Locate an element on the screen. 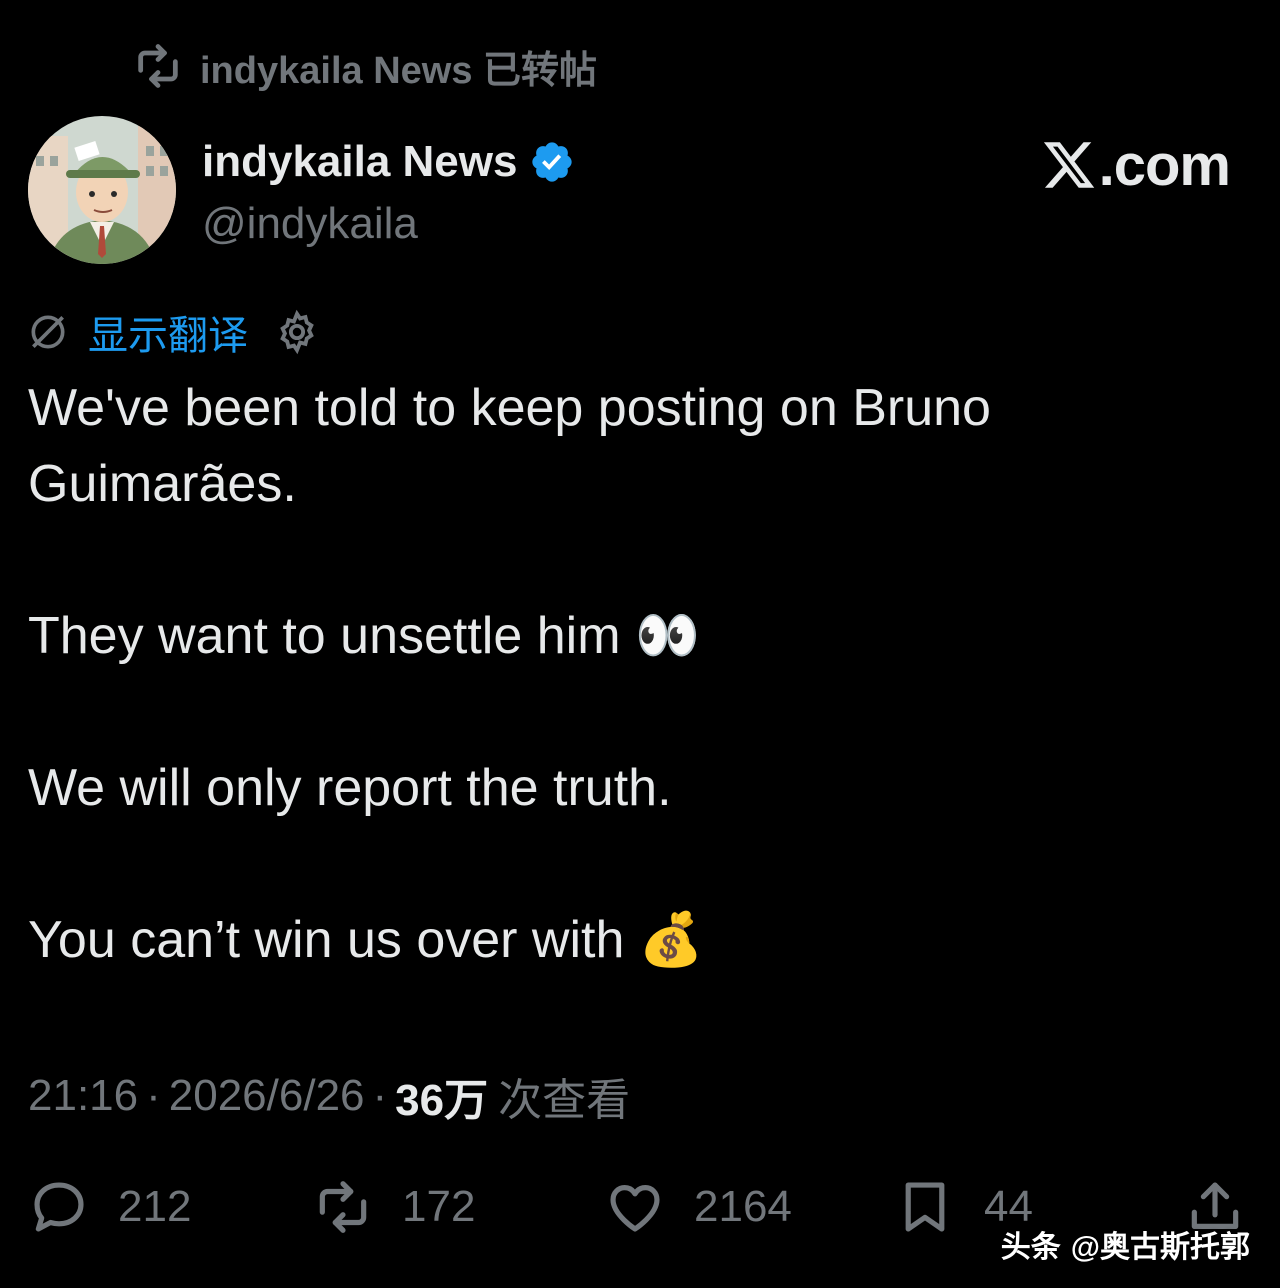 The image size is (1280, 1288). show-translation-link: 显示翻译 is located at coordinates (168, 332).